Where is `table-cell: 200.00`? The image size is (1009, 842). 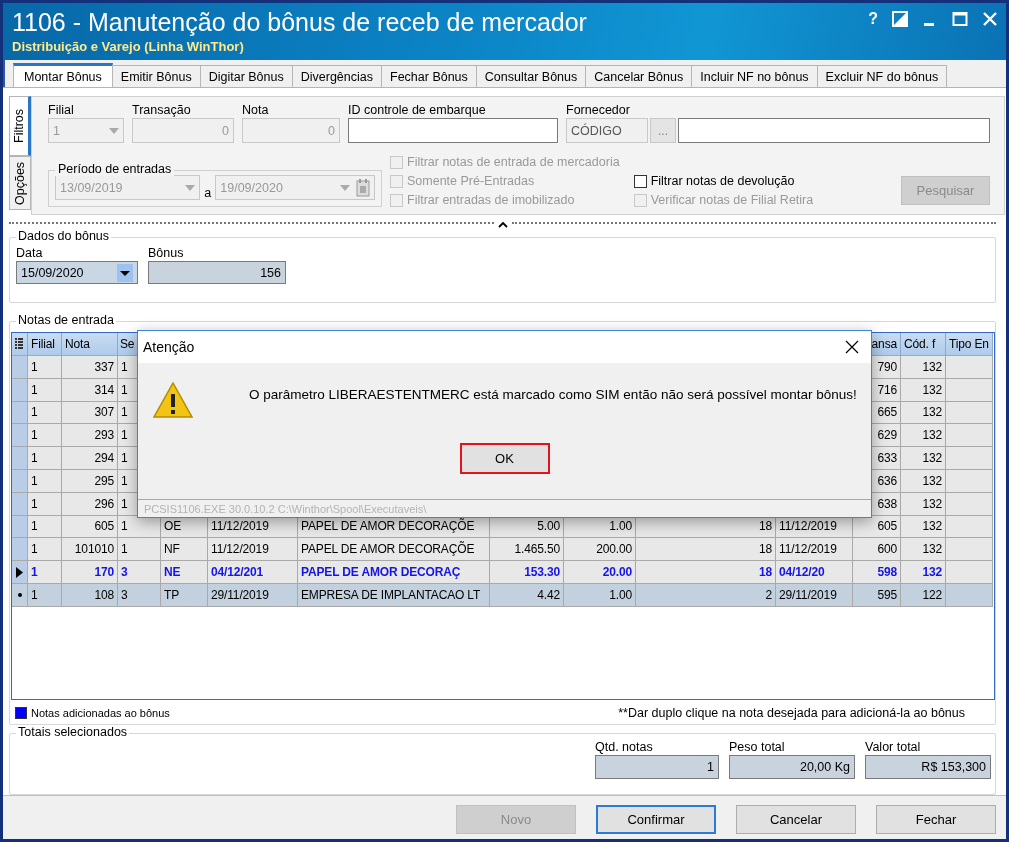
table-cell: 200.00 is located at coordinates (600, 550).